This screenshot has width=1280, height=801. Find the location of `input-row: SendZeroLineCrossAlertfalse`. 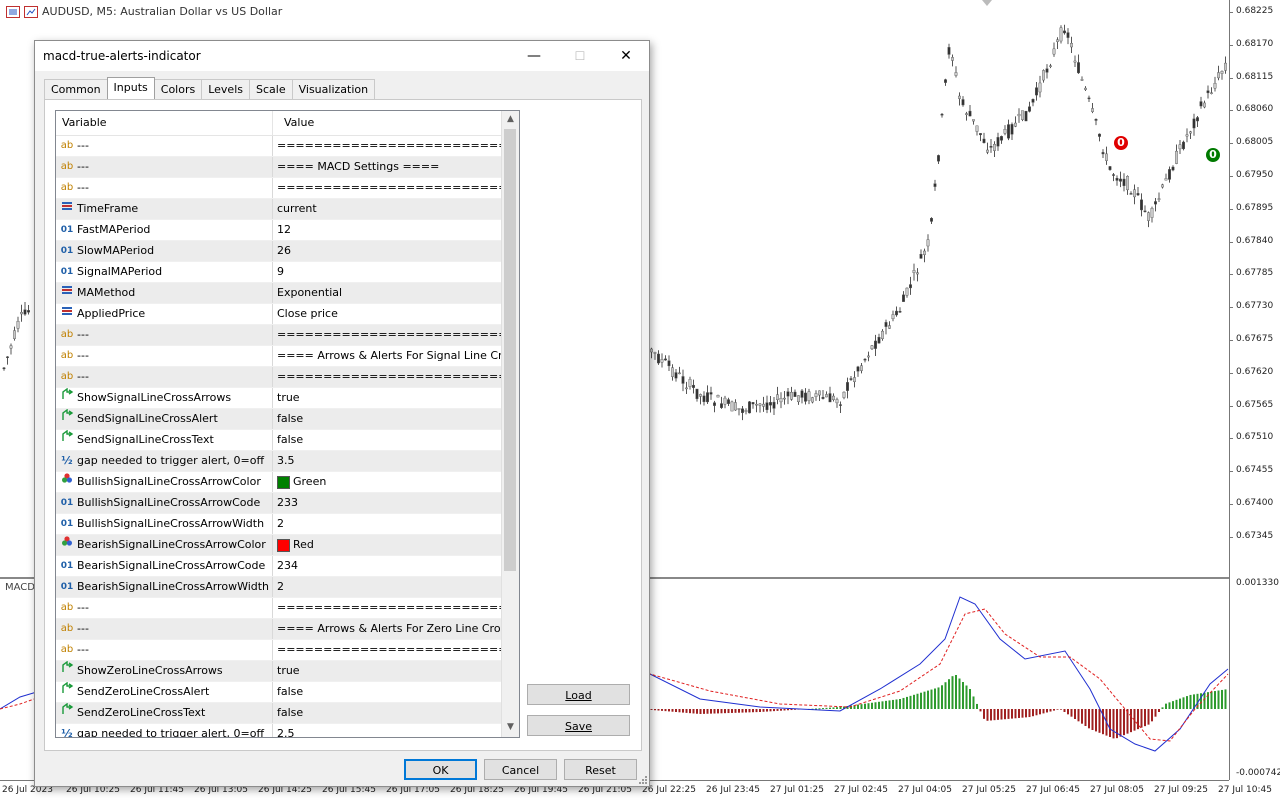

input-row: SendZeroLineCrossAlertfalse is located at coordinates (279, 692).